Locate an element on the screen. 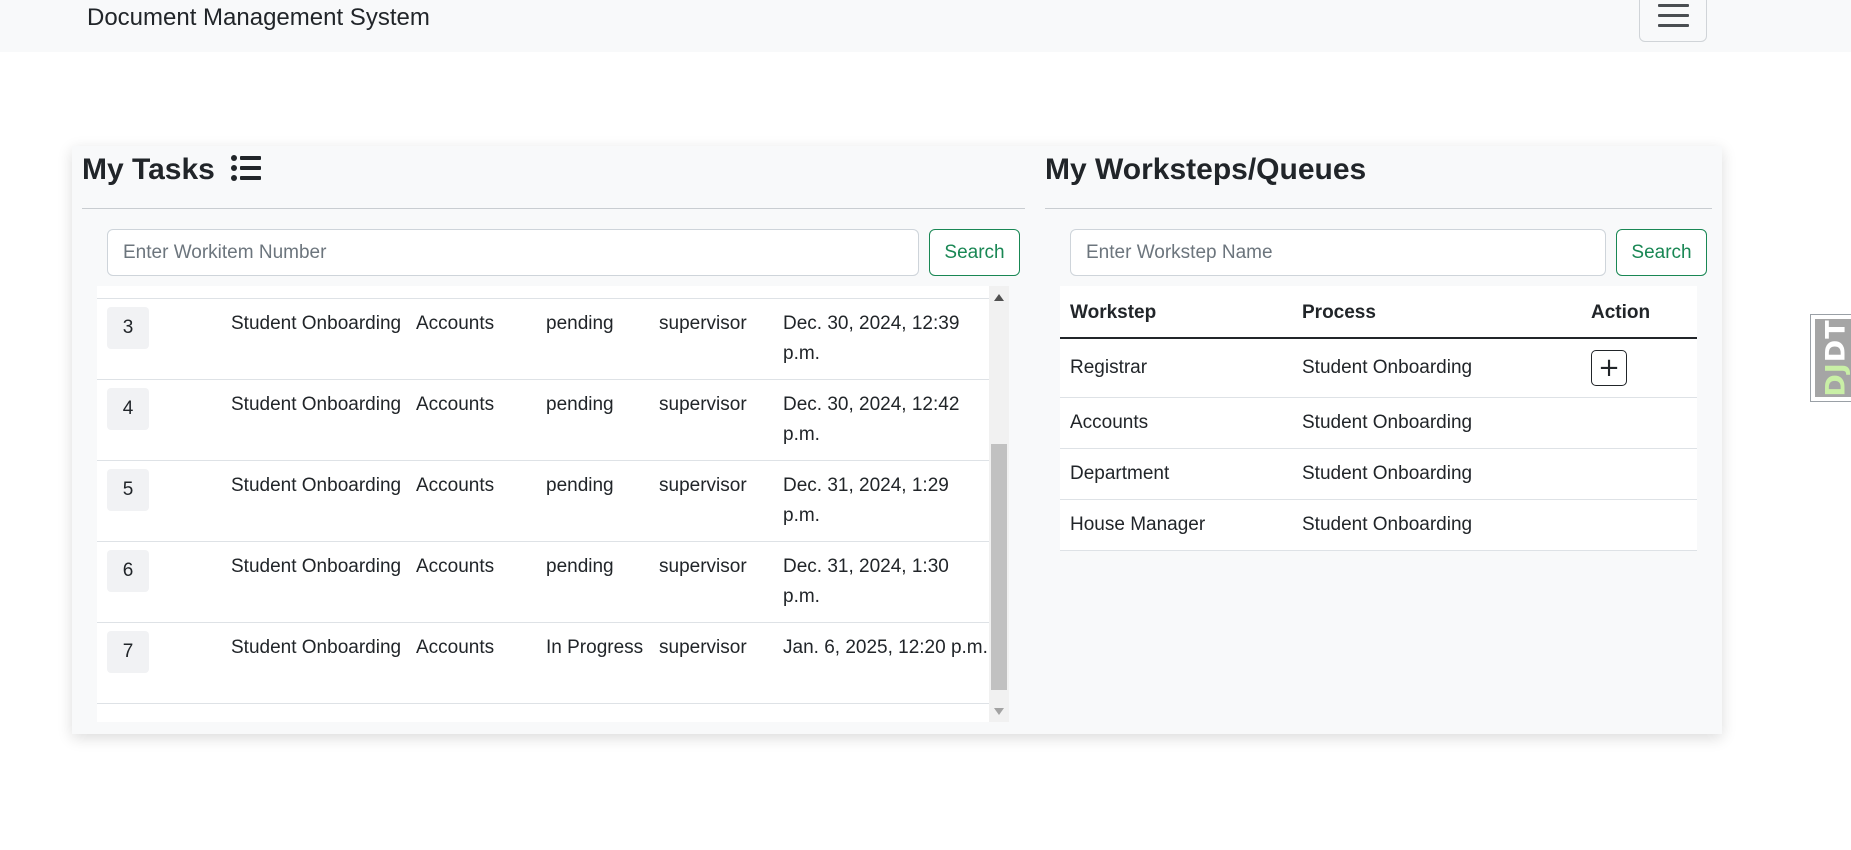  table-row: Registrar Student Onboarding + is located at coordinates (1378, 368).